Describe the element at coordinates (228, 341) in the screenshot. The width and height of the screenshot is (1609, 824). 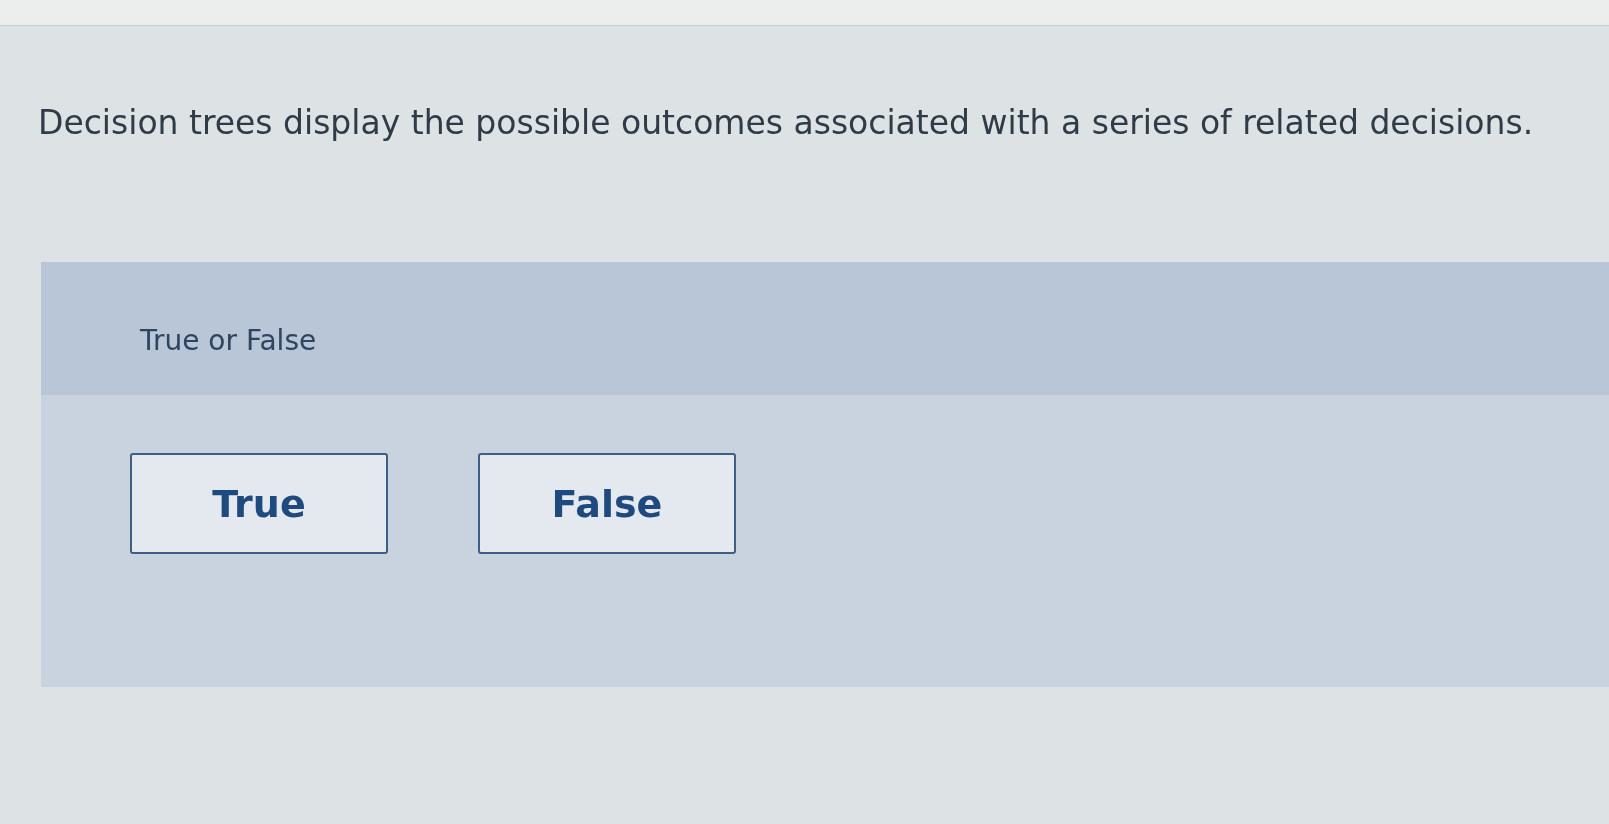
I see `prompt-text: True or False` at that location.